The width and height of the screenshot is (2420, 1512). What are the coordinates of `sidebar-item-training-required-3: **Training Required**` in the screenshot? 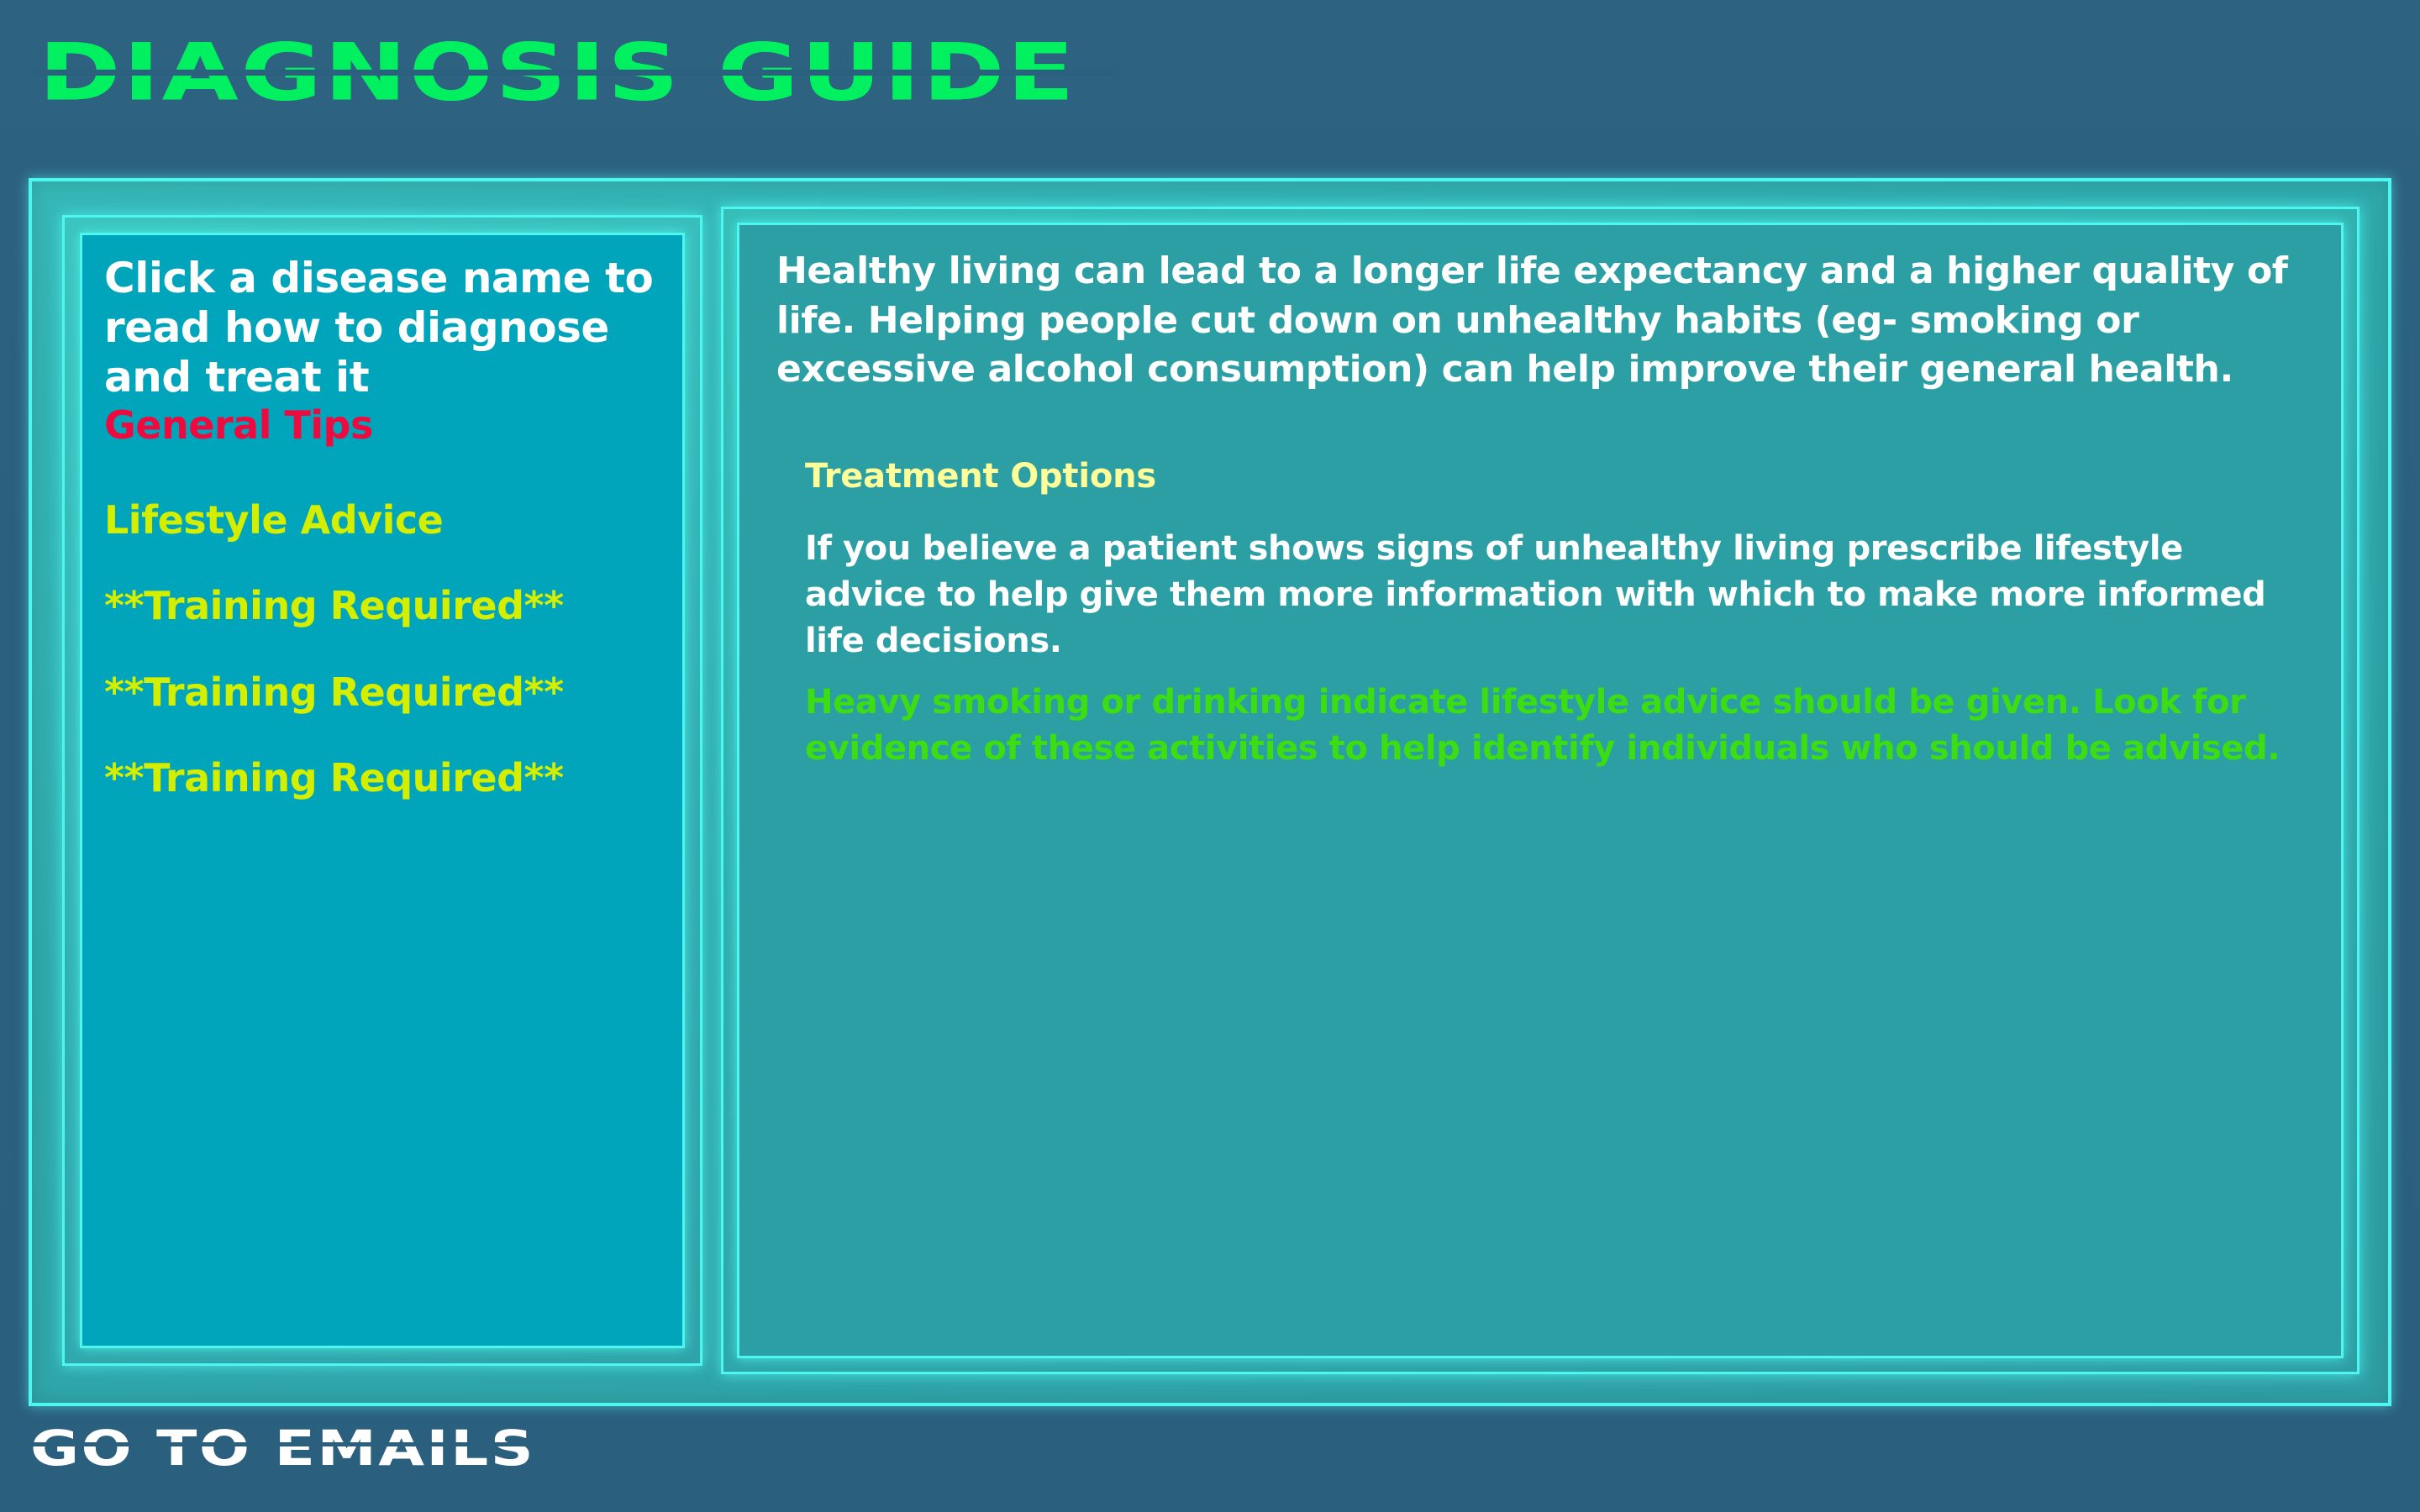 It's located at (382, 778).